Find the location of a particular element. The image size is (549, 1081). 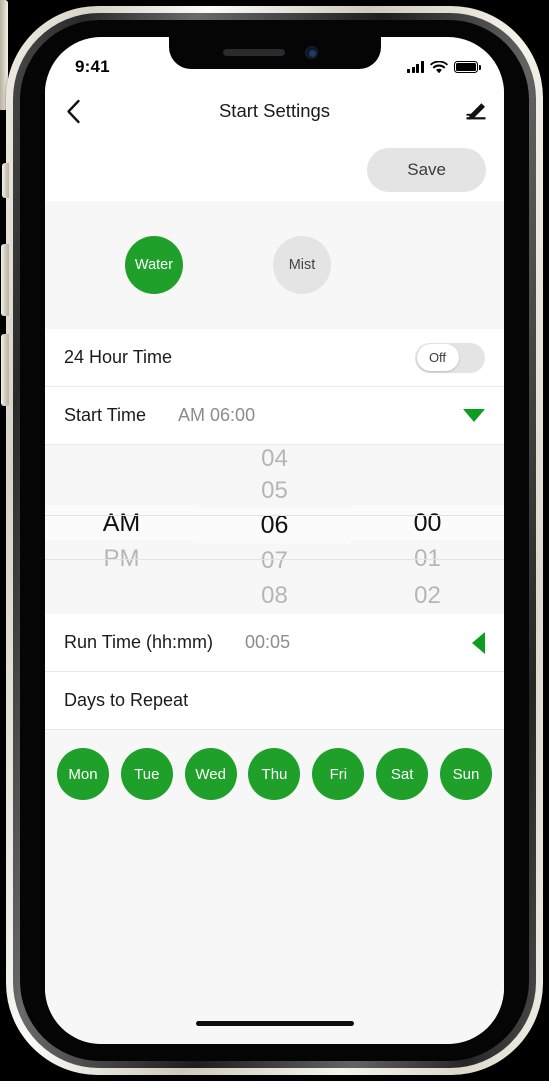

edit-button is located at coordinates (476, 111).